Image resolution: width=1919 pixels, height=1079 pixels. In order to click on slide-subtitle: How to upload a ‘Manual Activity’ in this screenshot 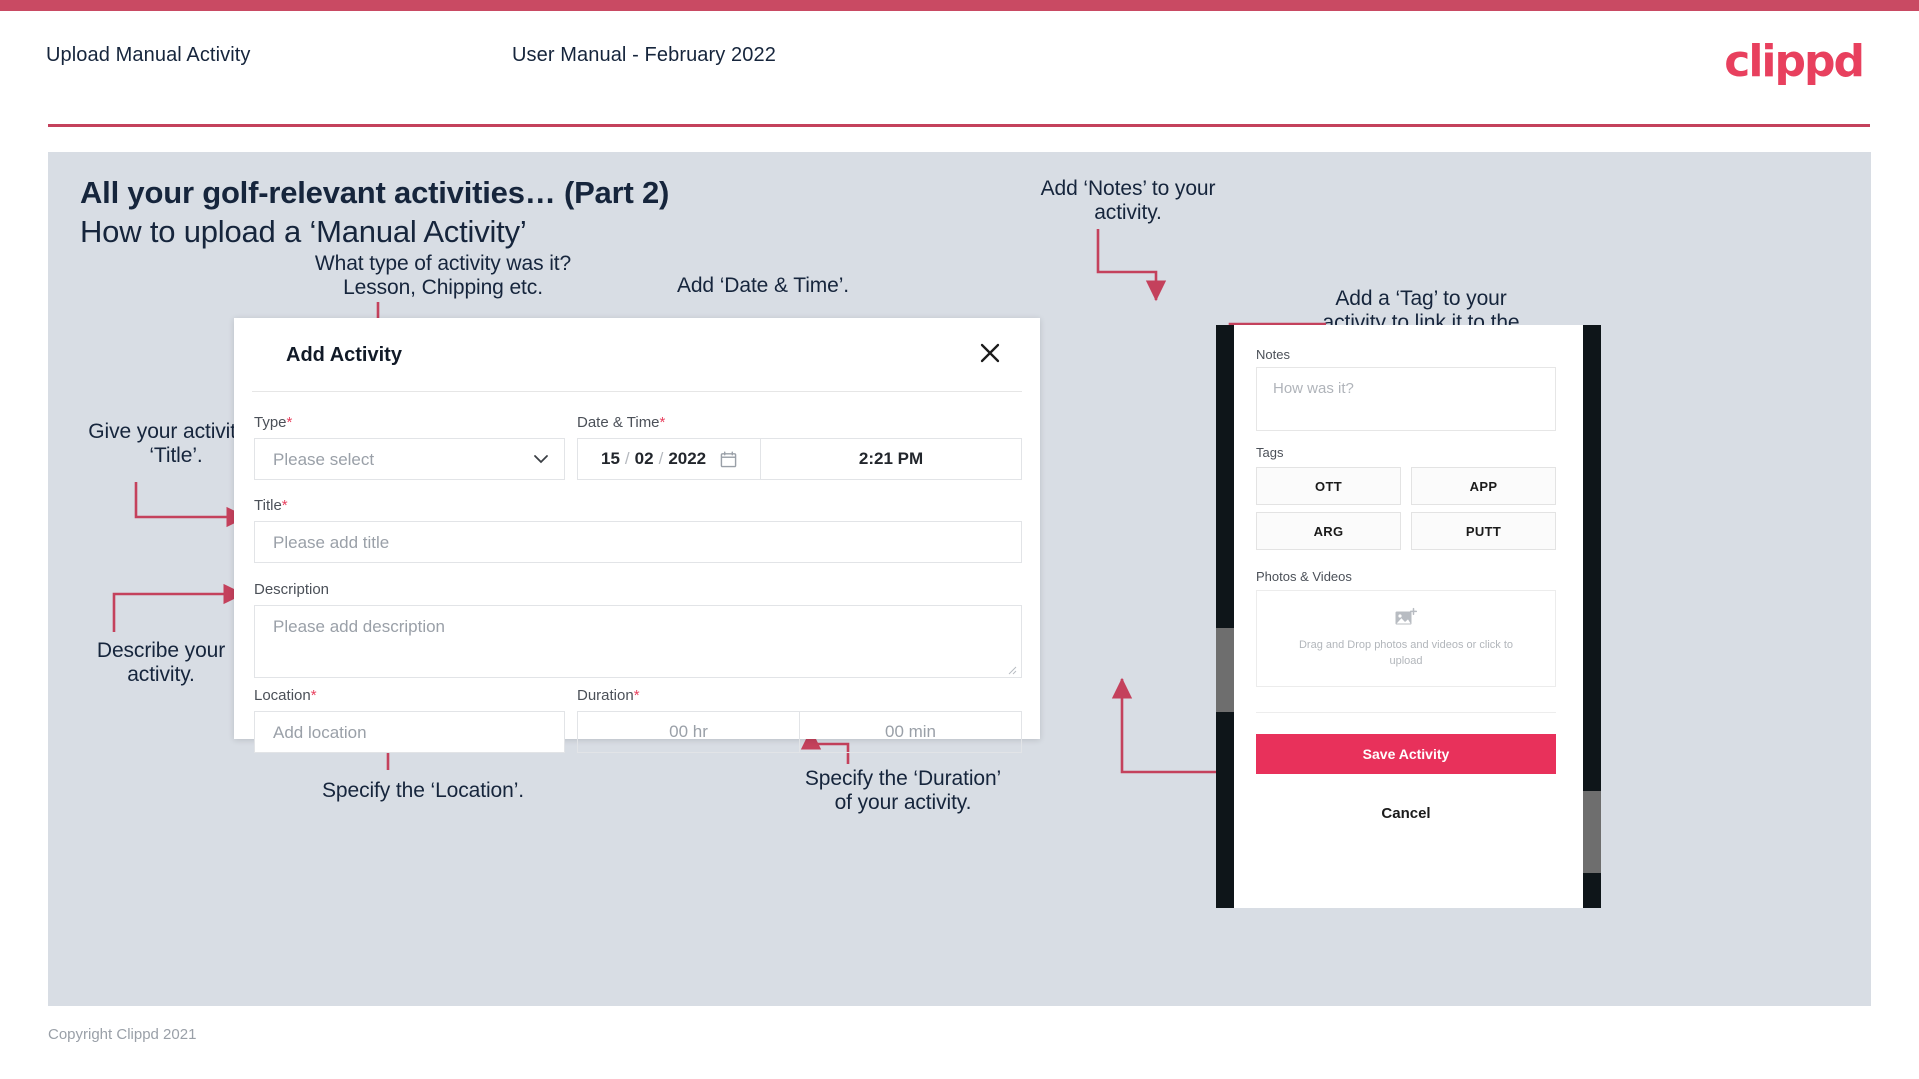, I will do `click(303, 231)`.